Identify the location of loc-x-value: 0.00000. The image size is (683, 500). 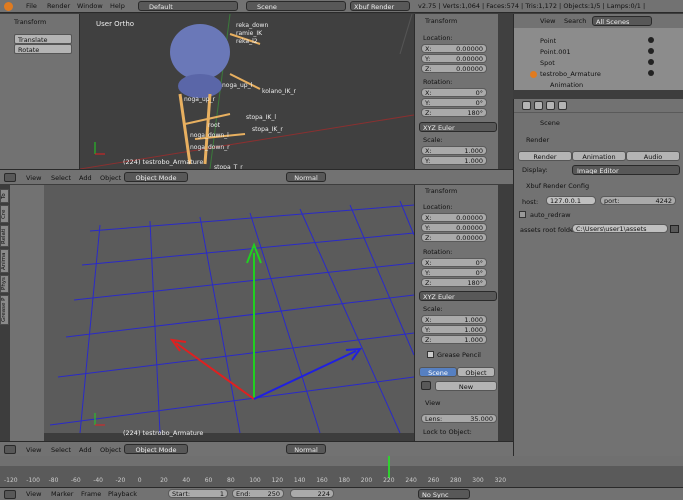
(469, 49).